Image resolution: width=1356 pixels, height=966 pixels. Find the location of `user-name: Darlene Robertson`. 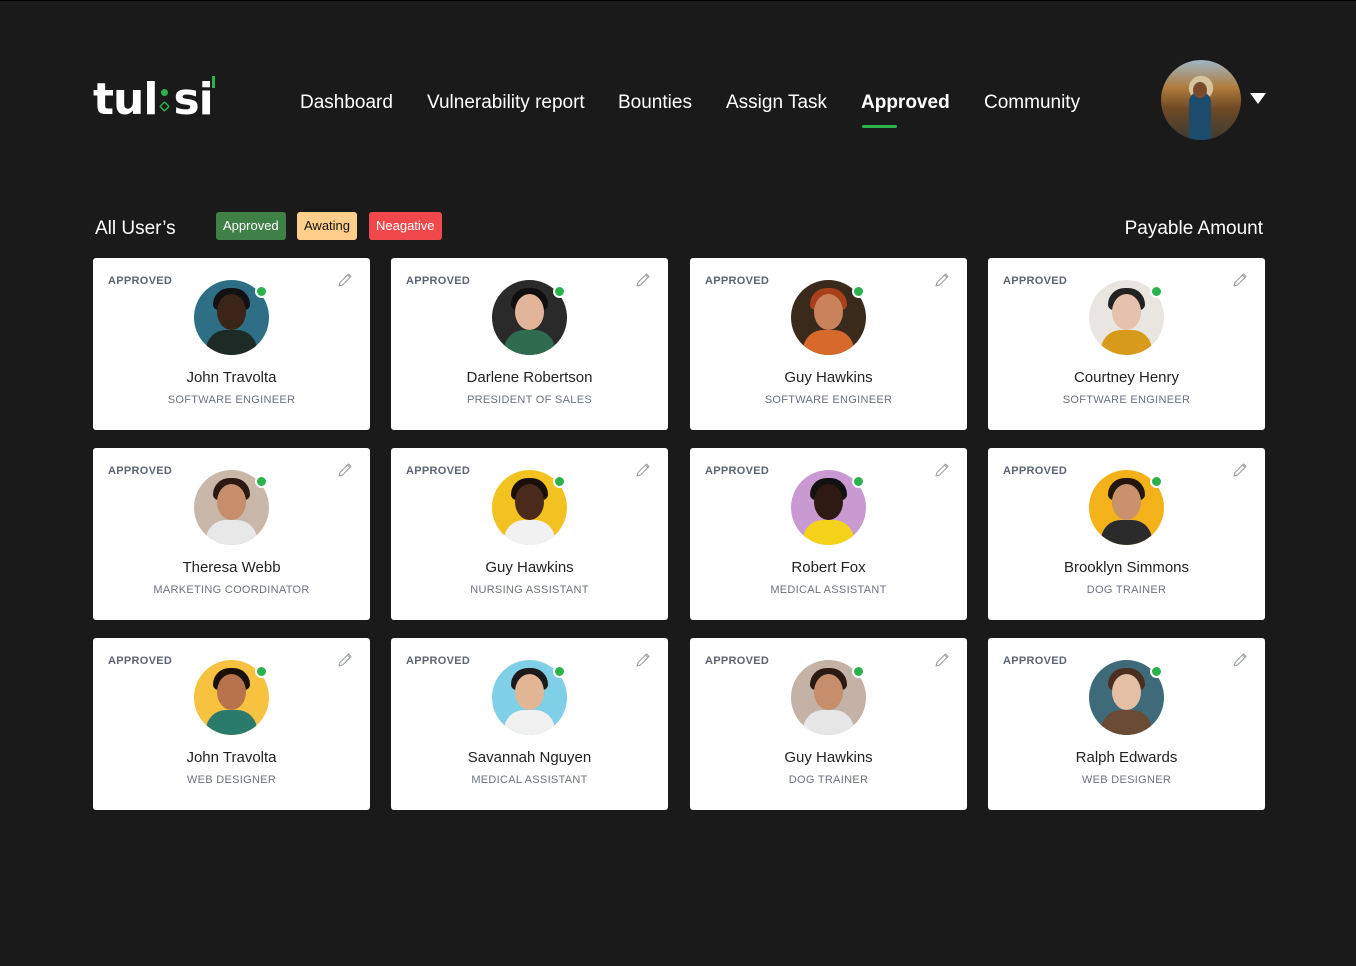

user-name: Darlene Robertson is located at coordinates (529, 377).